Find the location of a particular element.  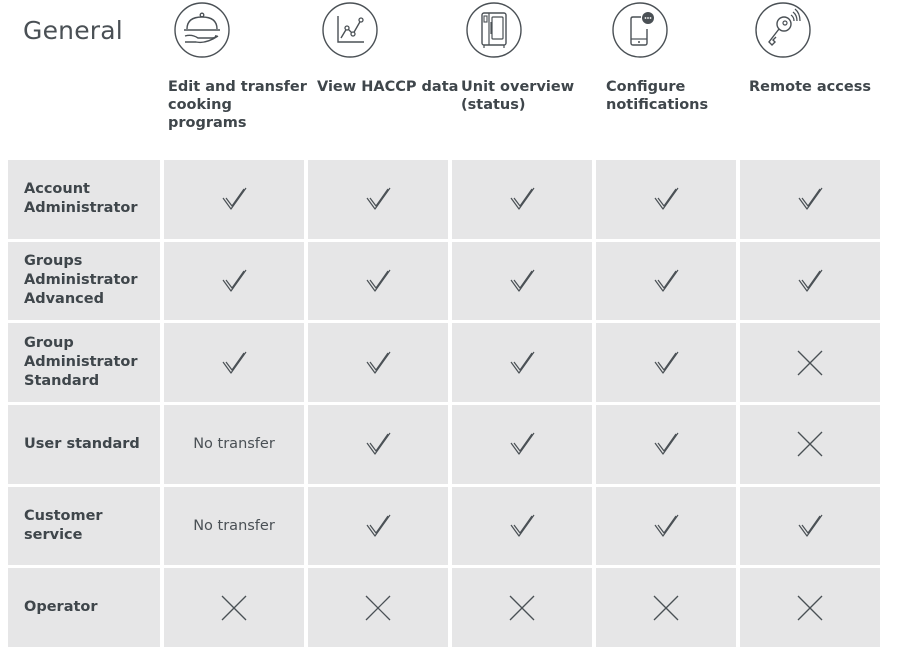

page-title: General is located at coordinates (73, 30).